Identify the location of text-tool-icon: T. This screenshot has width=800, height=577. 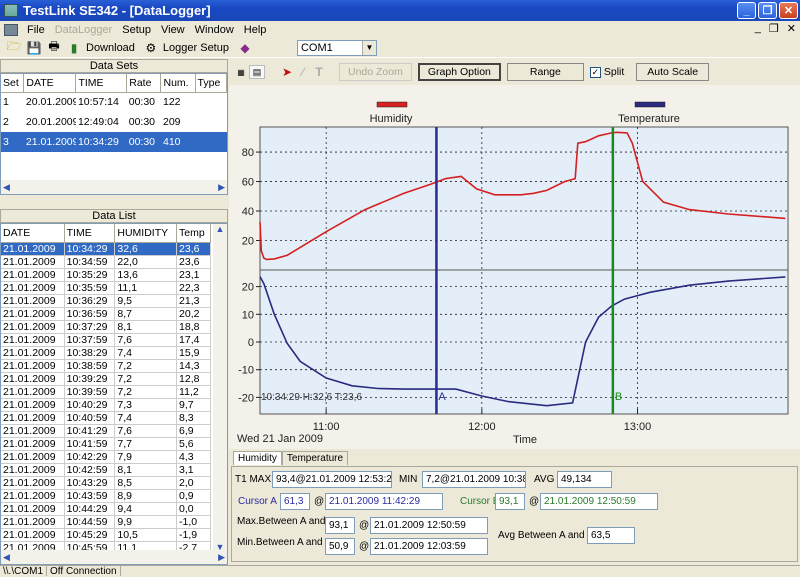
(319, 72).